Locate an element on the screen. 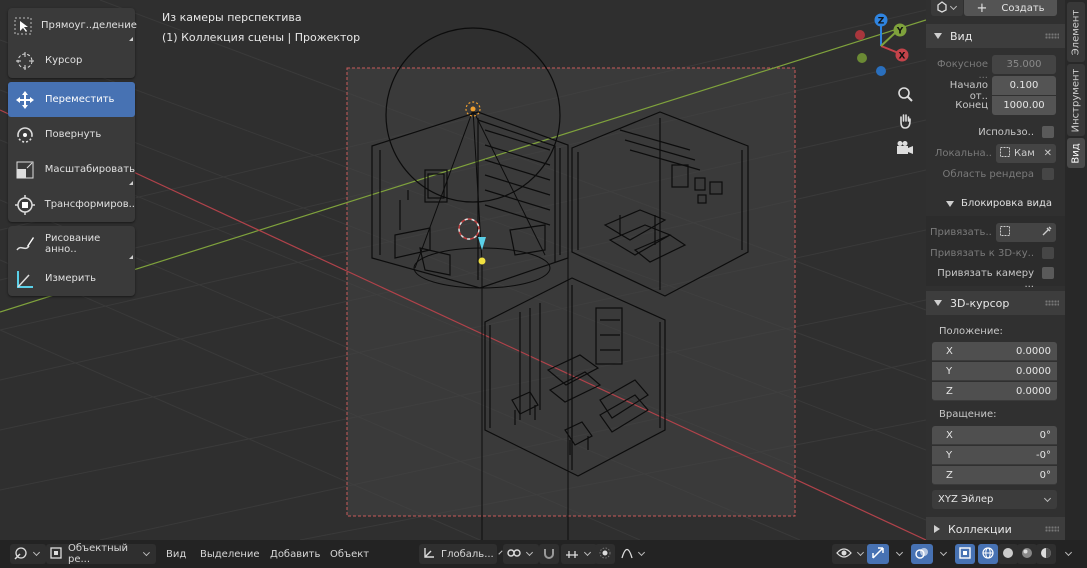 The width and height of the screenshot is (1087, 568). menu-view: Вид is located at coordinates (176, 554).